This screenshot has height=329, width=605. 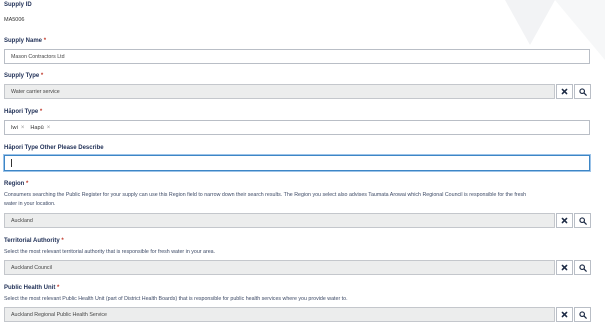 What do you see at coordinates (34, 241) in the screenshot?
I see `territorial-authority-label: Territorial Authority *` at bounding box center [34, 241].